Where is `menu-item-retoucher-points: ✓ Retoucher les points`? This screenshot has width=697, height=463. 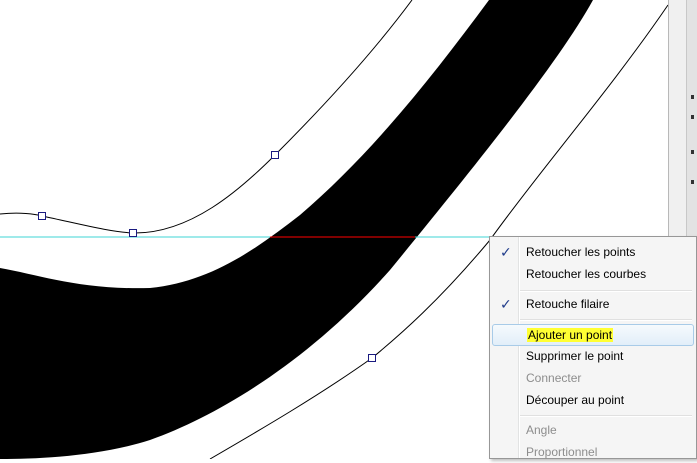
menu-item-retoucher-points: ✓ Retoucher les points is located at coordinates (593, 252).